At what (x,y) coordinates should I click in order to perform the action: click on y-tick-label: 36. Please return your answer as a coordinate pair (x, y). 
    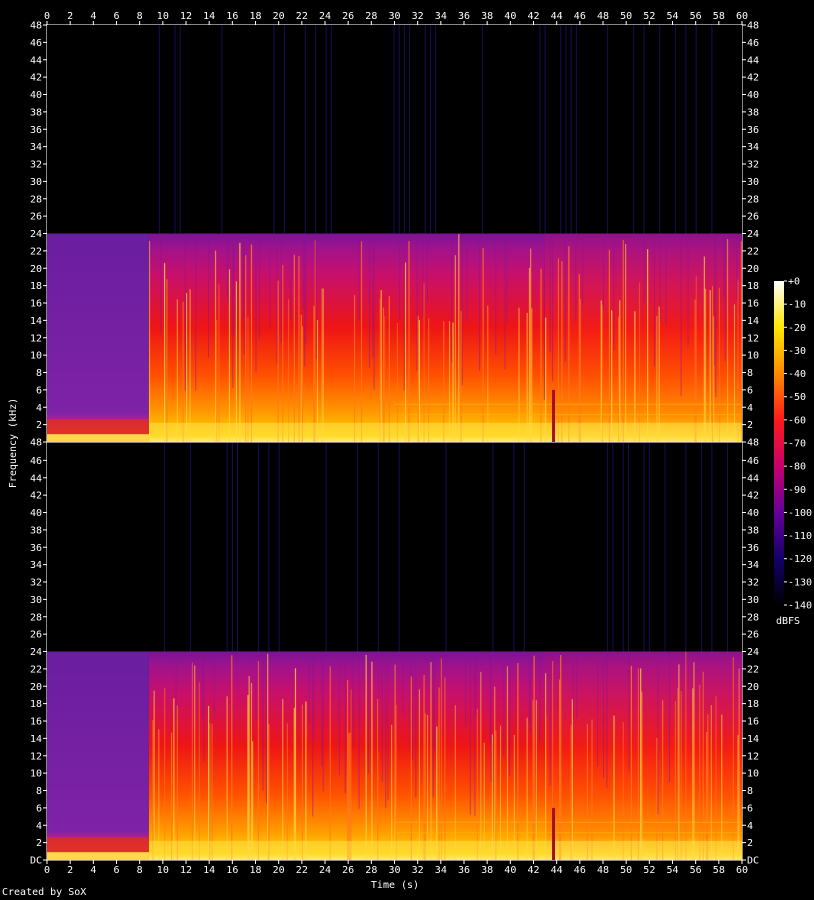
    Looking at the image, I should click on (753, 130).